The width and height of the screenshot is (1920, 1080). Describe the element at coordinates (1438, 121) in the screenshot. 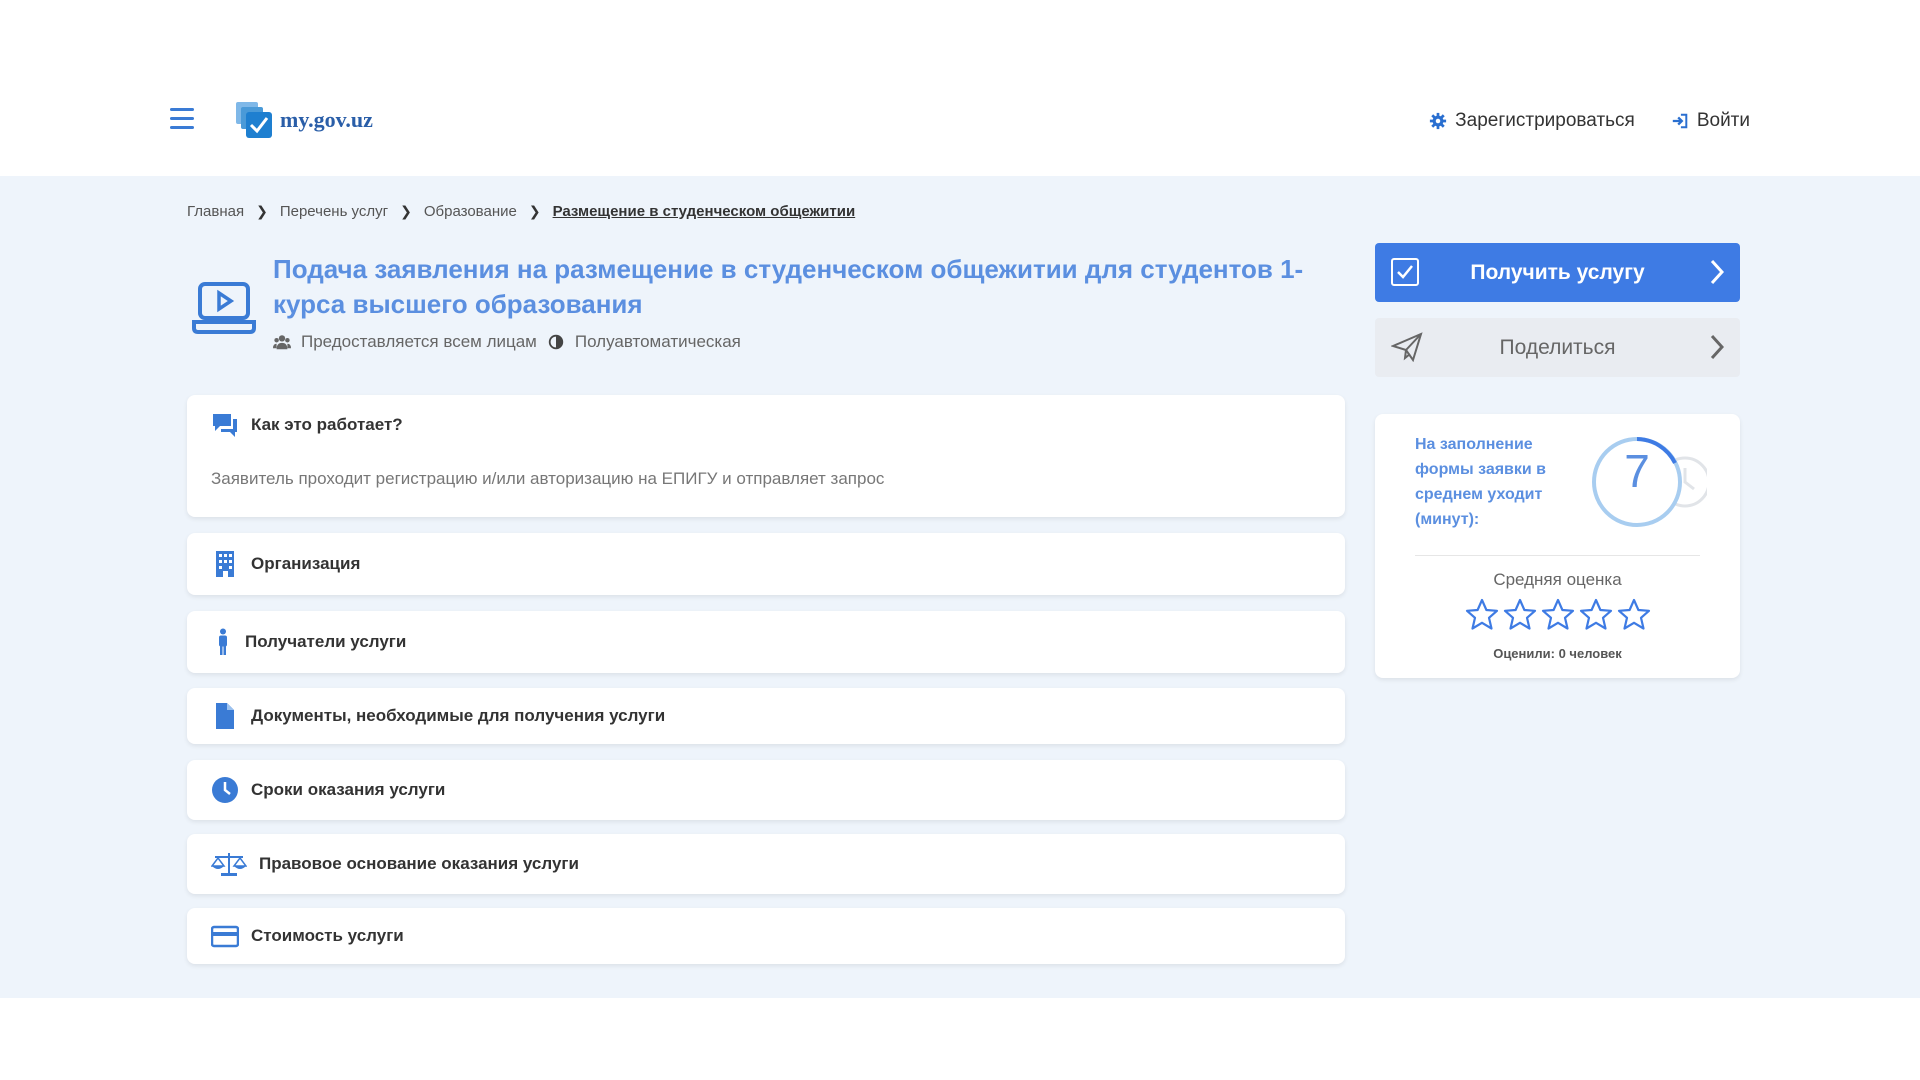

I see `gear-icon` at that location.